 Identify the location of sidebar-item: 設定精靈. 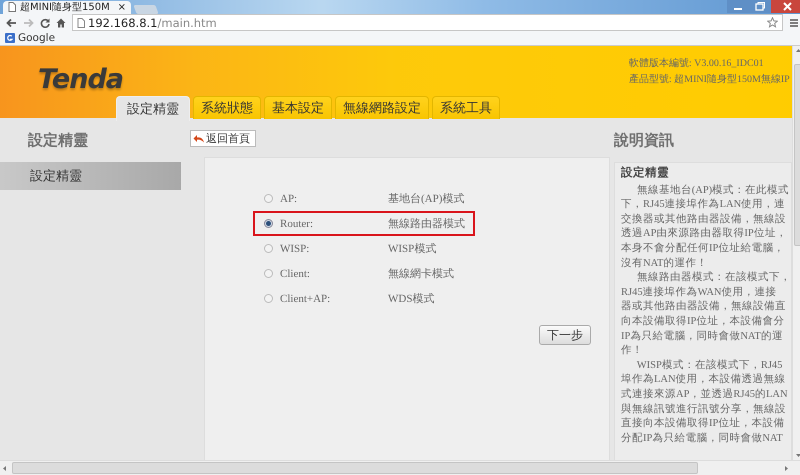
(90, 176).